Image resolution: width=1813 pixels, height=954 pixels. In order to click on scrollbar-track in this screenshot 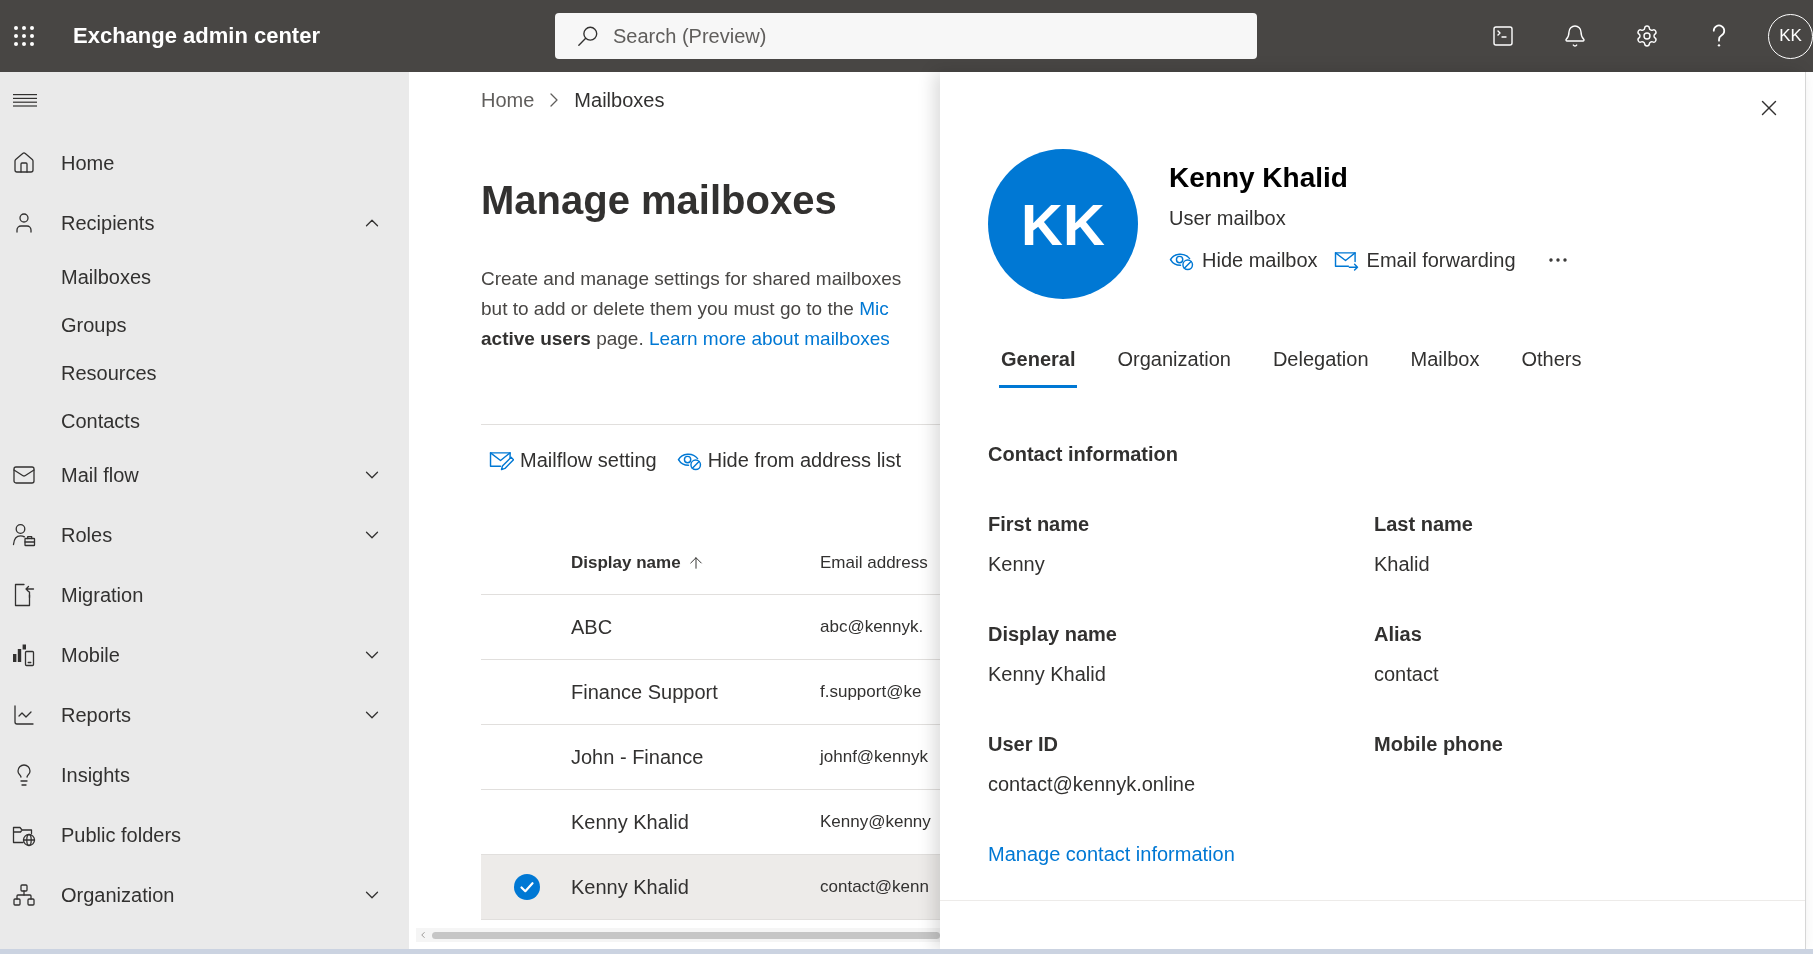, I will do `click(678, 935)`.